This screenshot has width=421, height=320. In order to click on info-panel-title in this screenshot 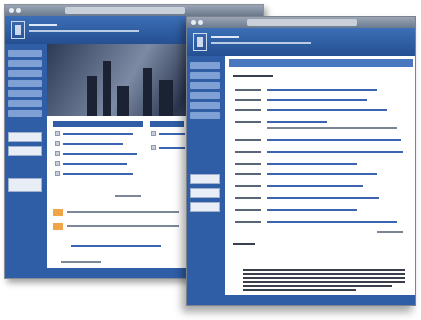, I will do `click(167, 124)`.